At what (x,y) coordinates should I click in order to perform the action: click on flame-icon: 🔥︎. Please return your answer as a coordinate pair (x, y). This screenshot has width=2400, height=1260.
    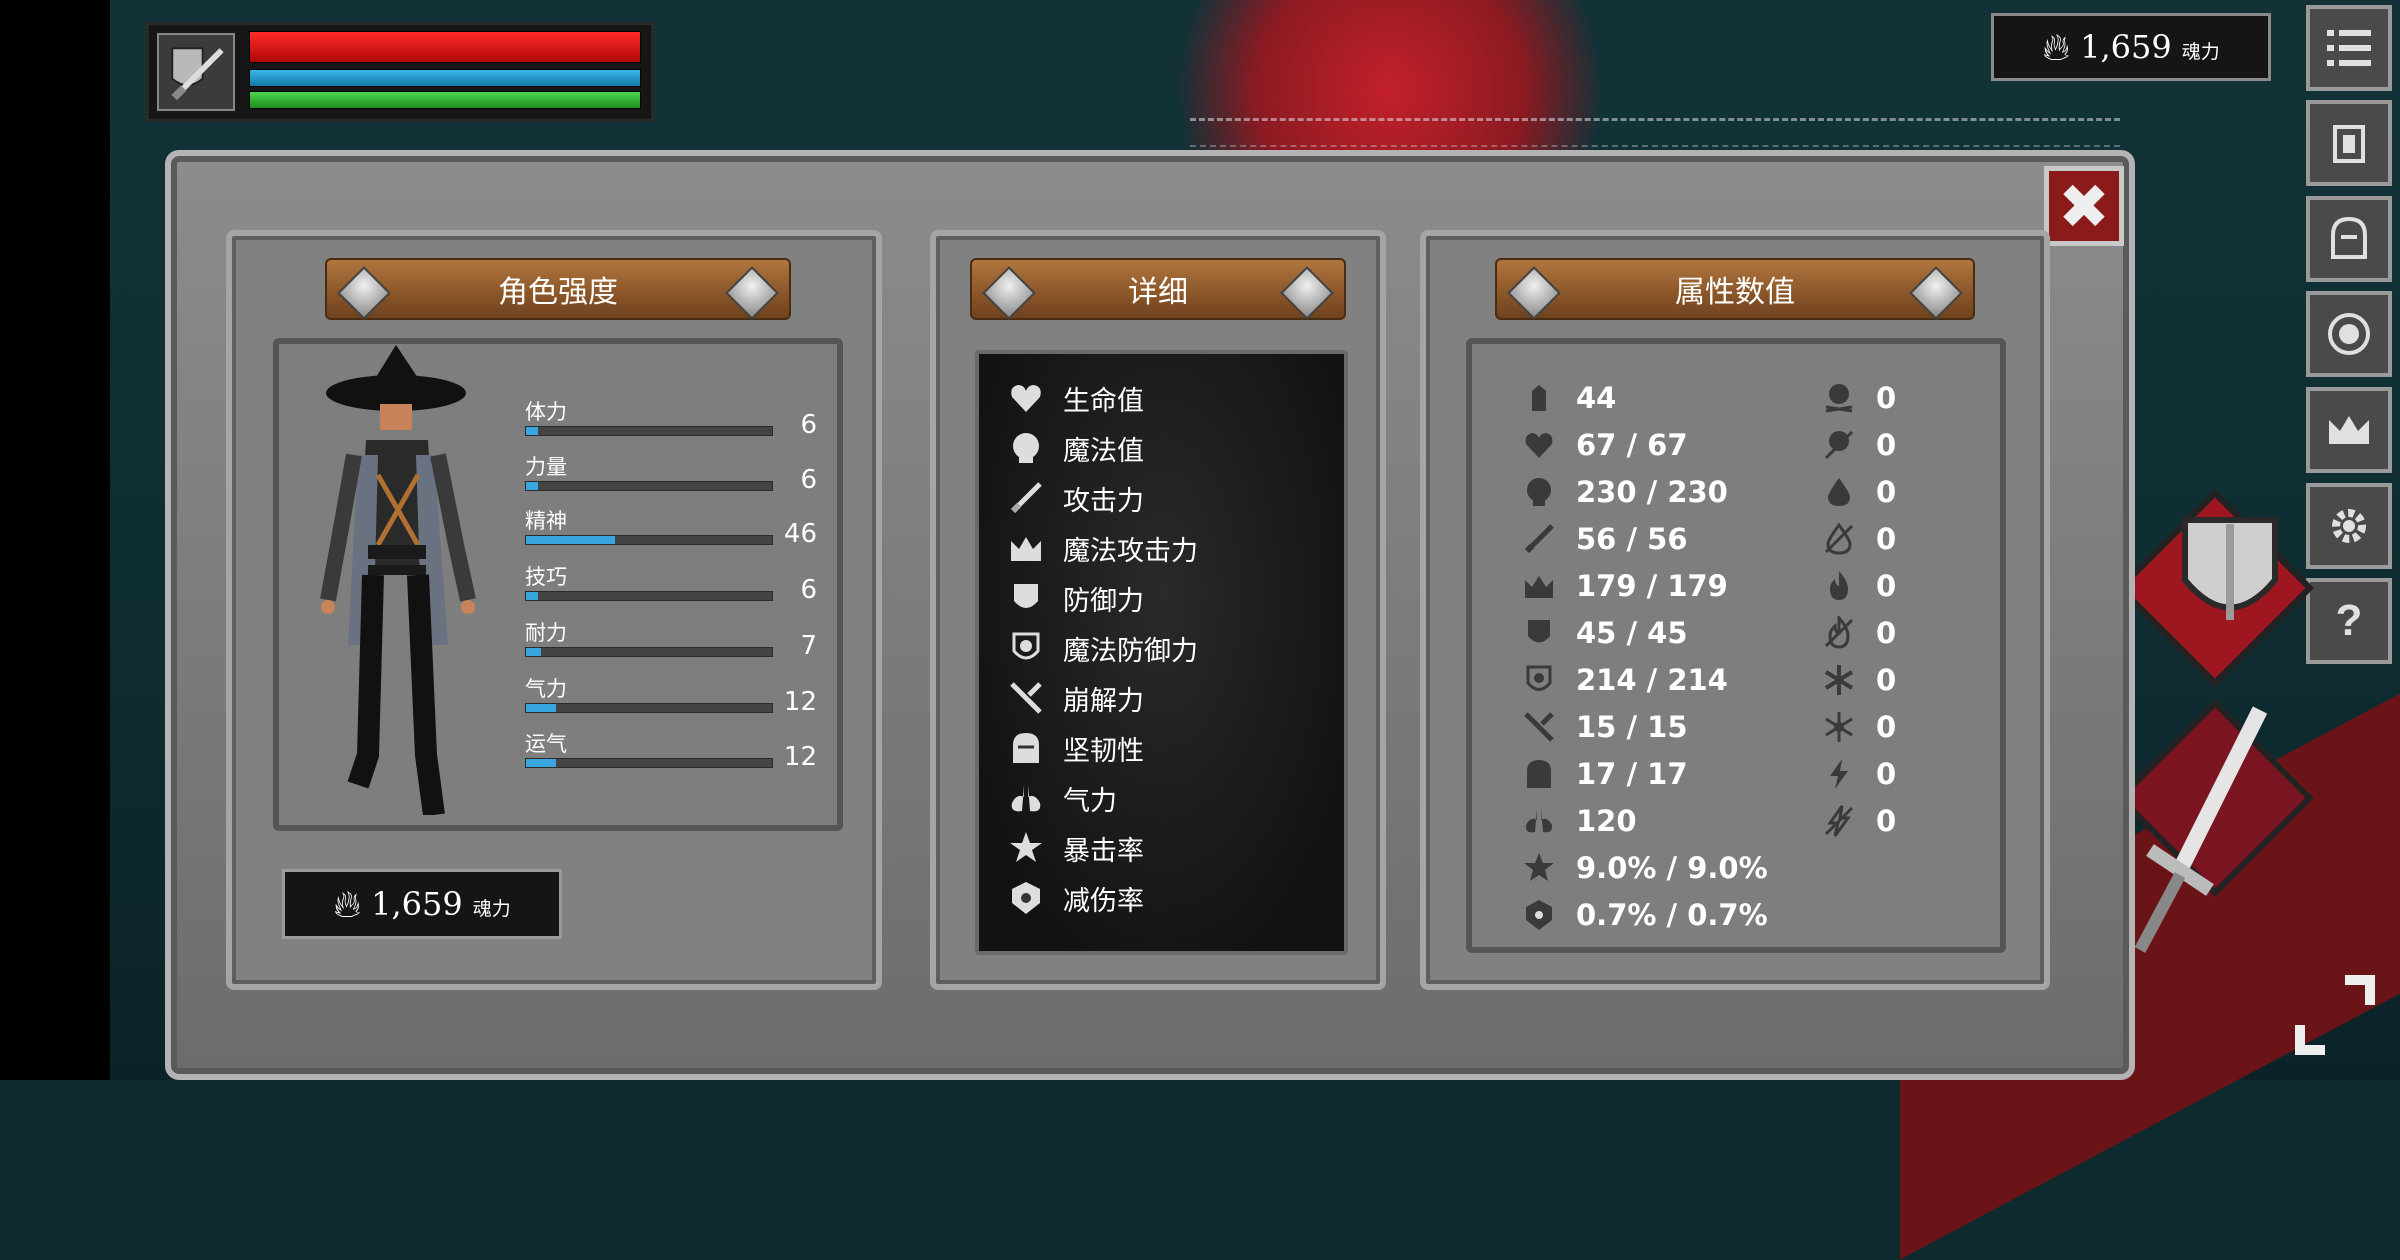
    Looking at the image, I should click on (2056, 47).